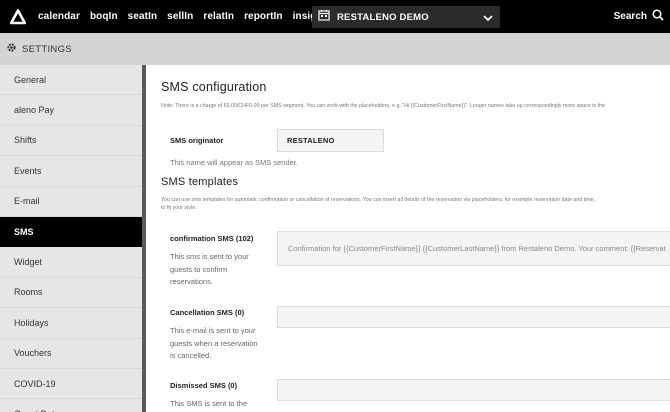 This screenshot has height=412, width=670. What do you see at coordinates (180, 16) in the screenshot?
I see `nav-sellin: sellIn` at bounding box center [180, 16].